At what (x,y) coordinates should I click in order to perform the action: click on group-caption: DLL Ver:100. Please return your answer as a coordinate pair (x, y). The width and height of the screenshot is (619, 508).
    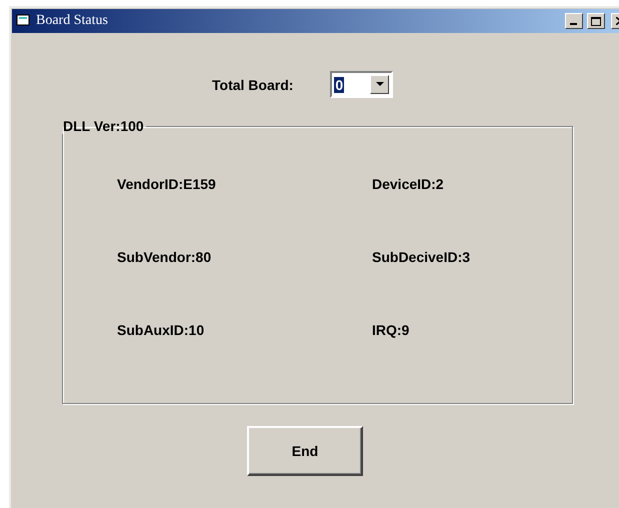
    Looking at the image, I should click on (103, 126).